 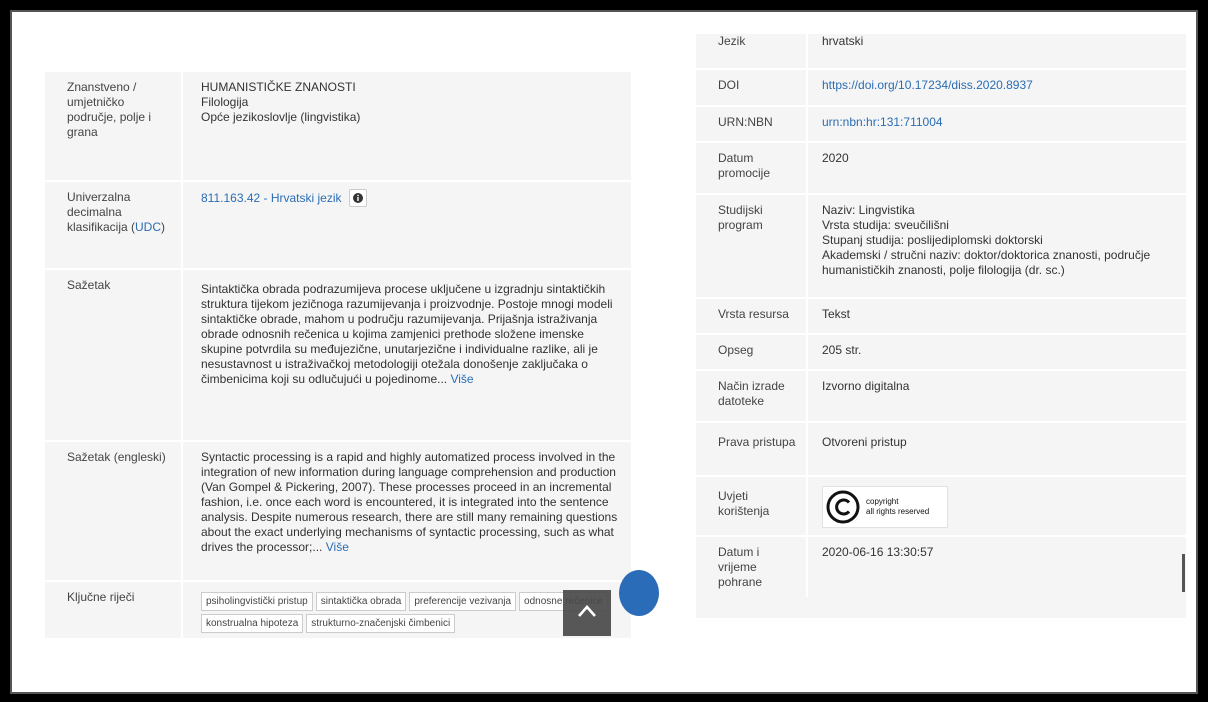 What do you see at coordinates (89, 285) in the screenshot?
I see `abstract-label: Sažetak` at bounding box center [89, 285].